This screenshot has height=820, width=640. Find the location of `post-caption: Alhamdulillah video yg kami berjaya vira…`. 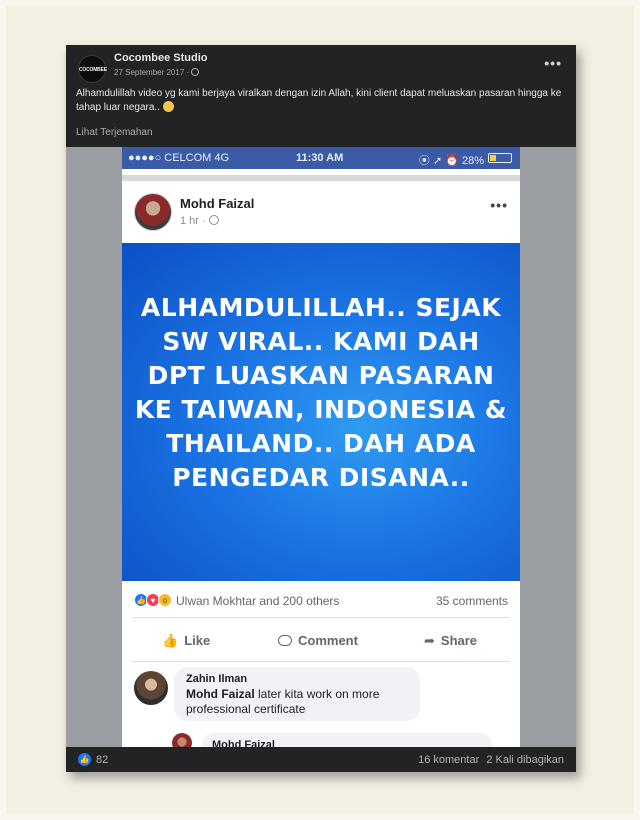

post-caption: Alhamdulillah video yg kami berjaya vira… is located at coordinates (320, 101).